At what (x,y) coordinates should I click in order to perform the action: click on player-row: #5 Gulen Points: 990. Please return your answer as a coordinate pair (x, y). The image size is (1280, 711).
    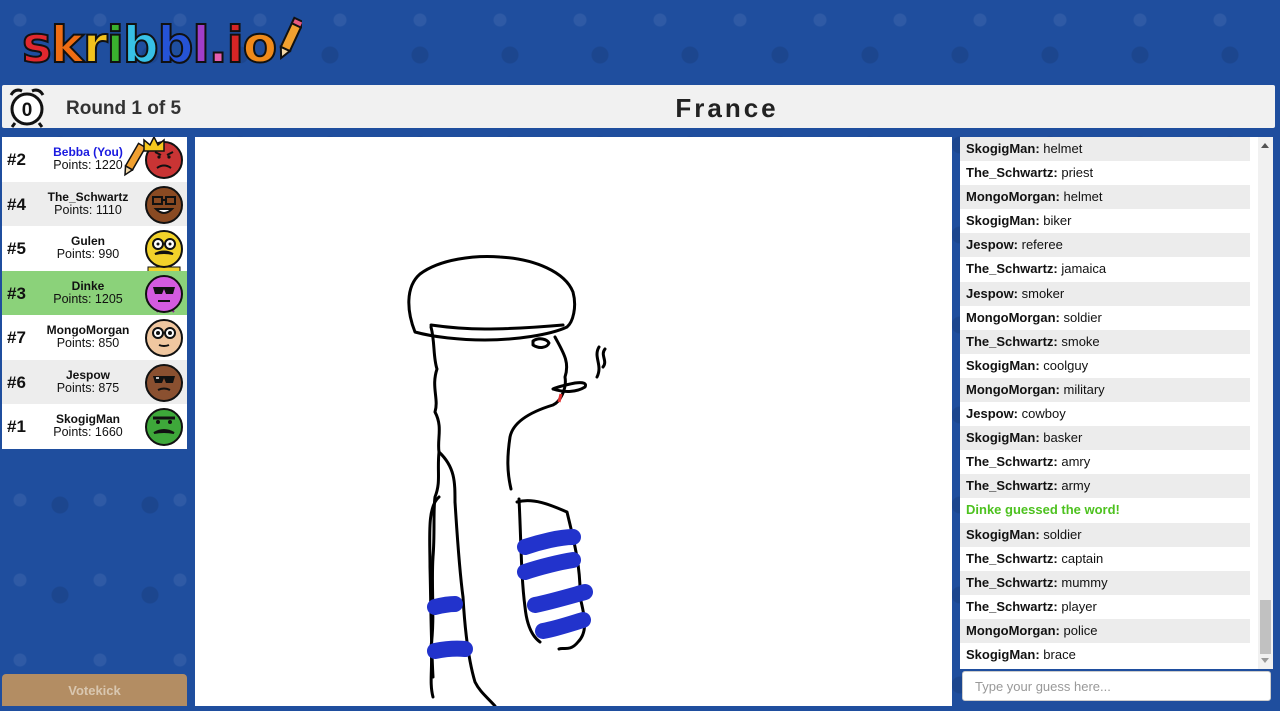
    Looking at the image, I should click on (94, 248).